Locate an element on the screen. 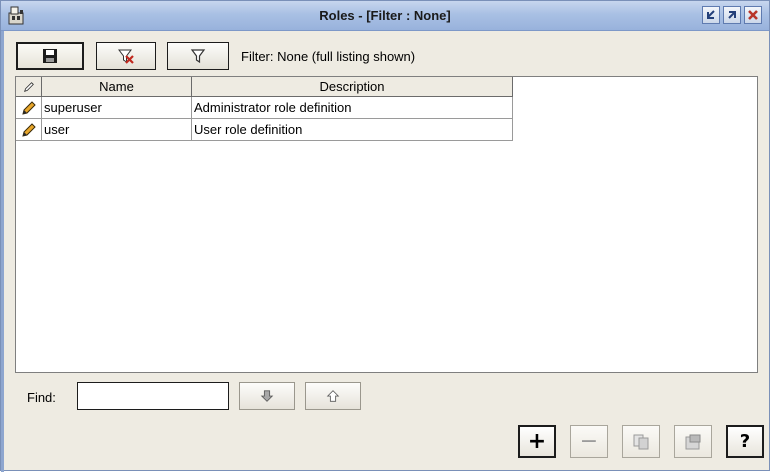 The image size is (770, 472). filter-status: Filter: None (full listing shown) is located at coordinates (328, 56).